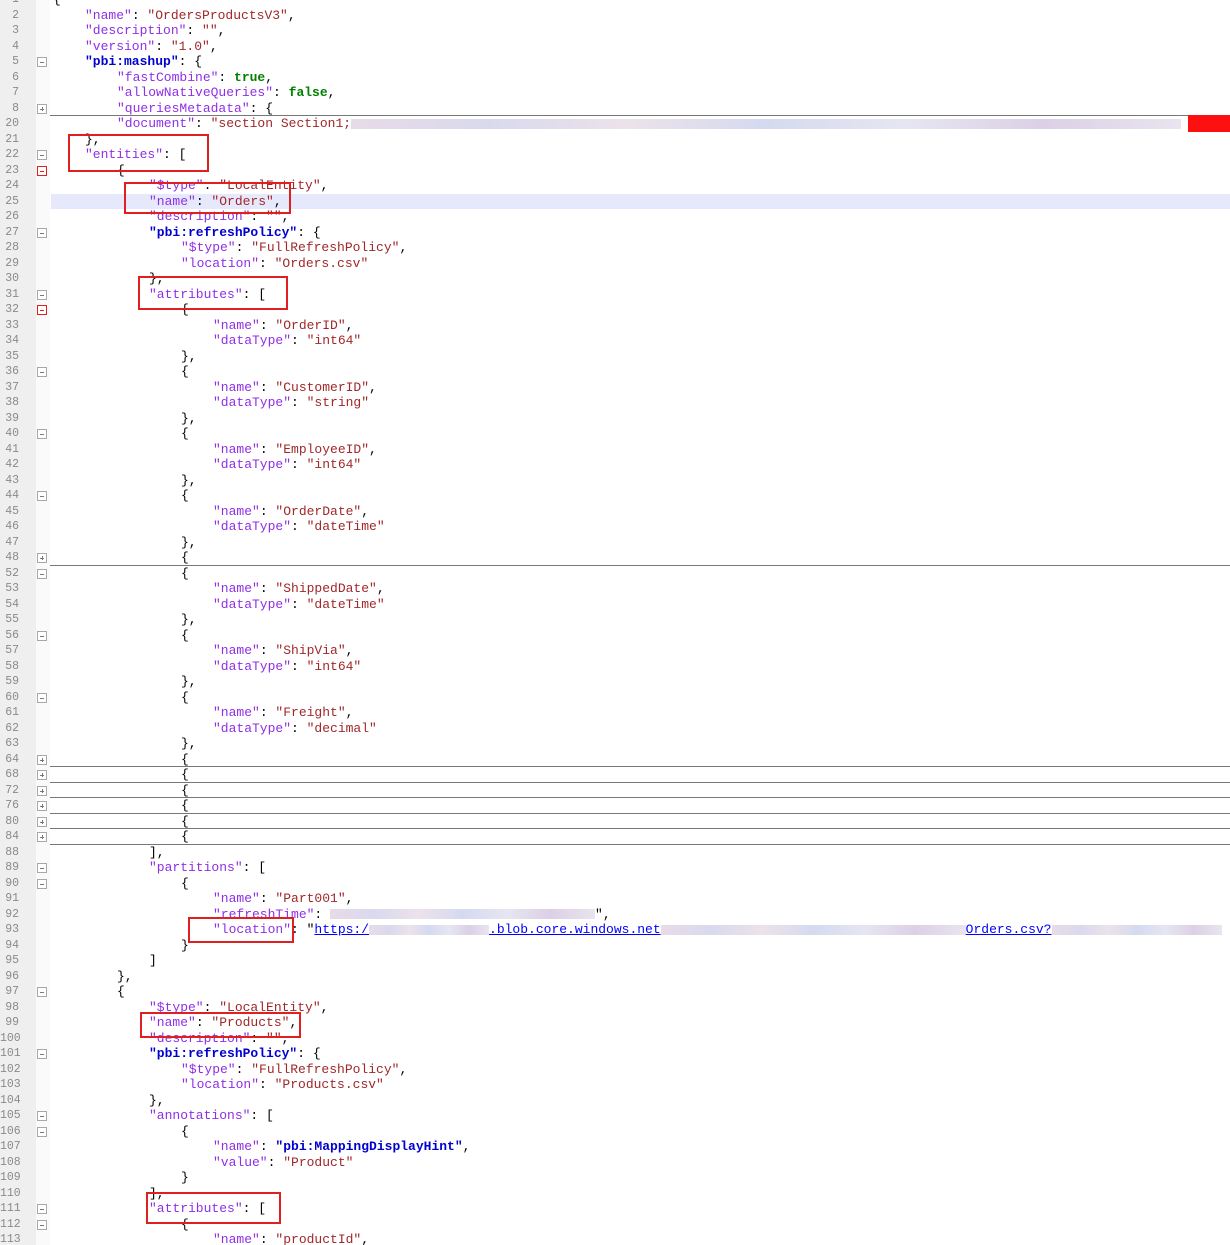 The width and height of the screenshot is (1230, 1245). I want to click on code-line: 102 "$type": "FullRefreshPolicy",, so click(615, 1070).